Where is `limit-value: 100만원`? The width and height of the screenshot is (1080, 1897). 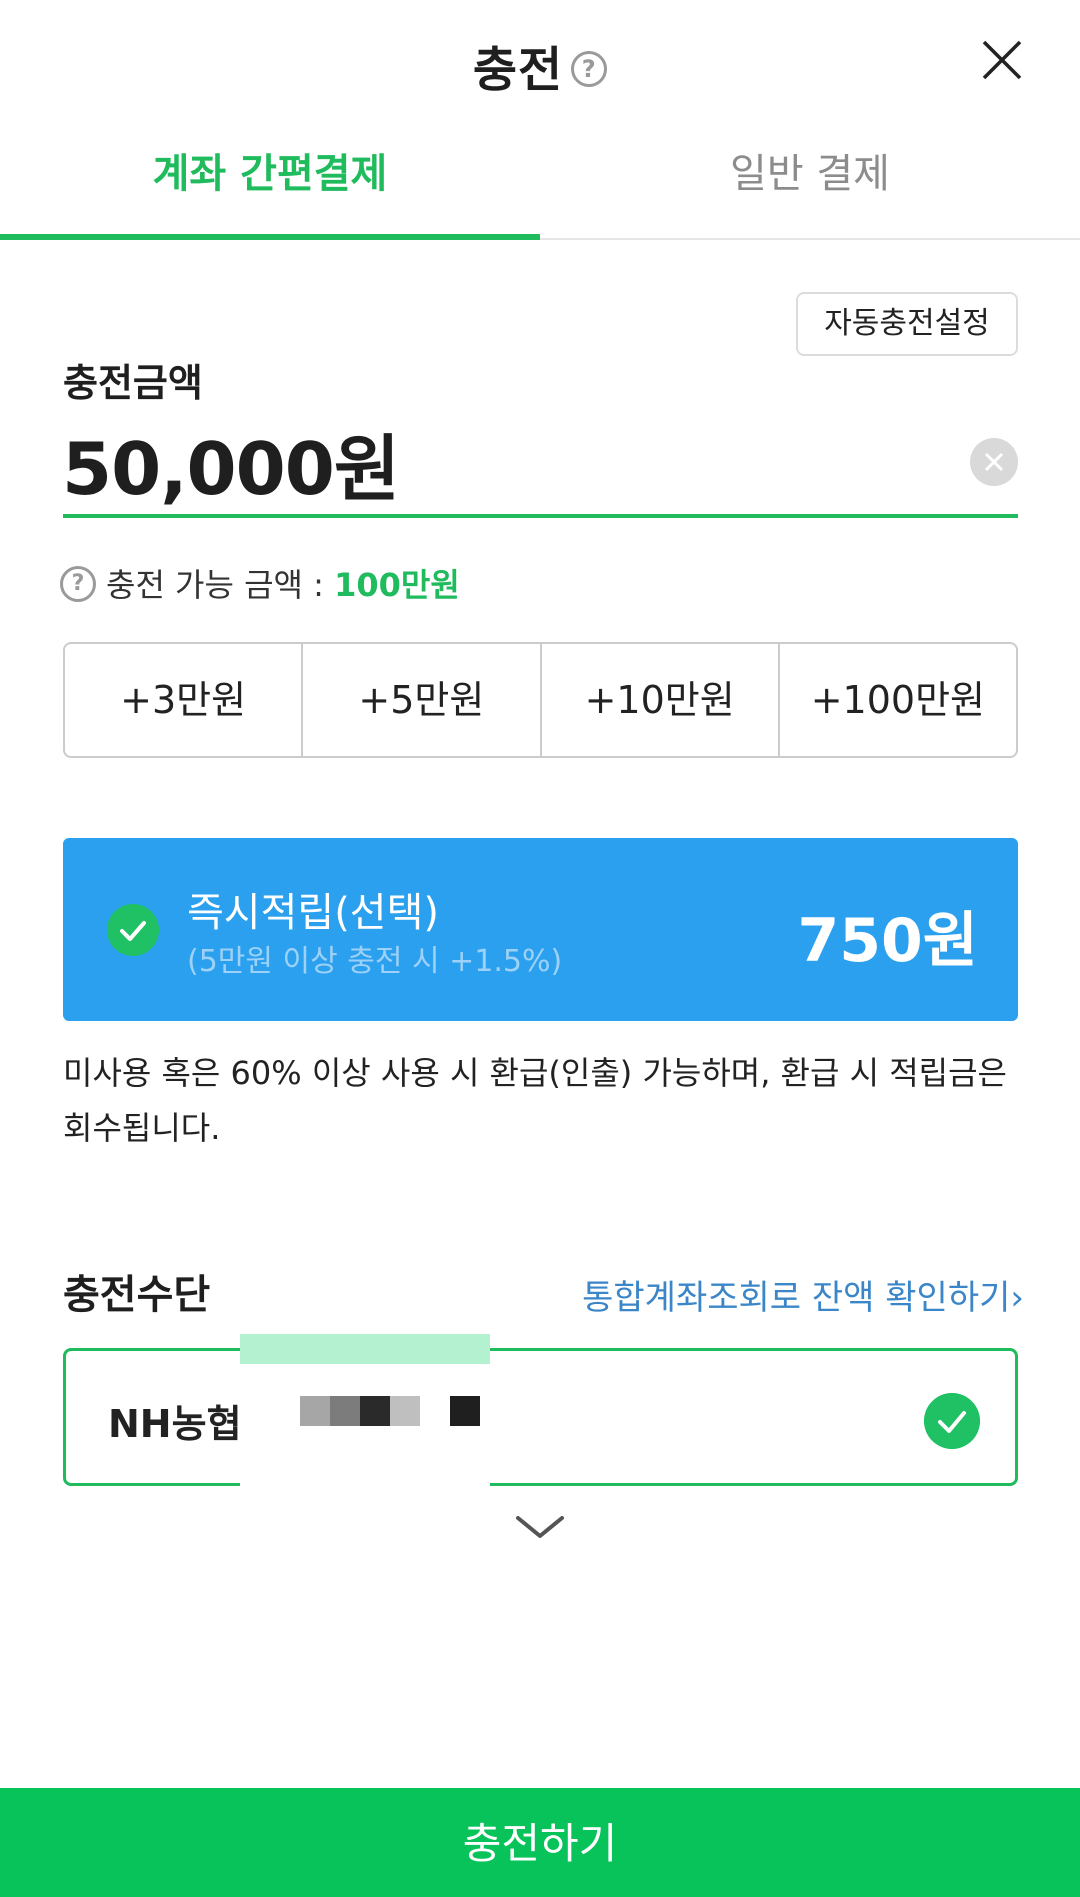 limit-value: 100만원 is located at coordinates (397, 585).